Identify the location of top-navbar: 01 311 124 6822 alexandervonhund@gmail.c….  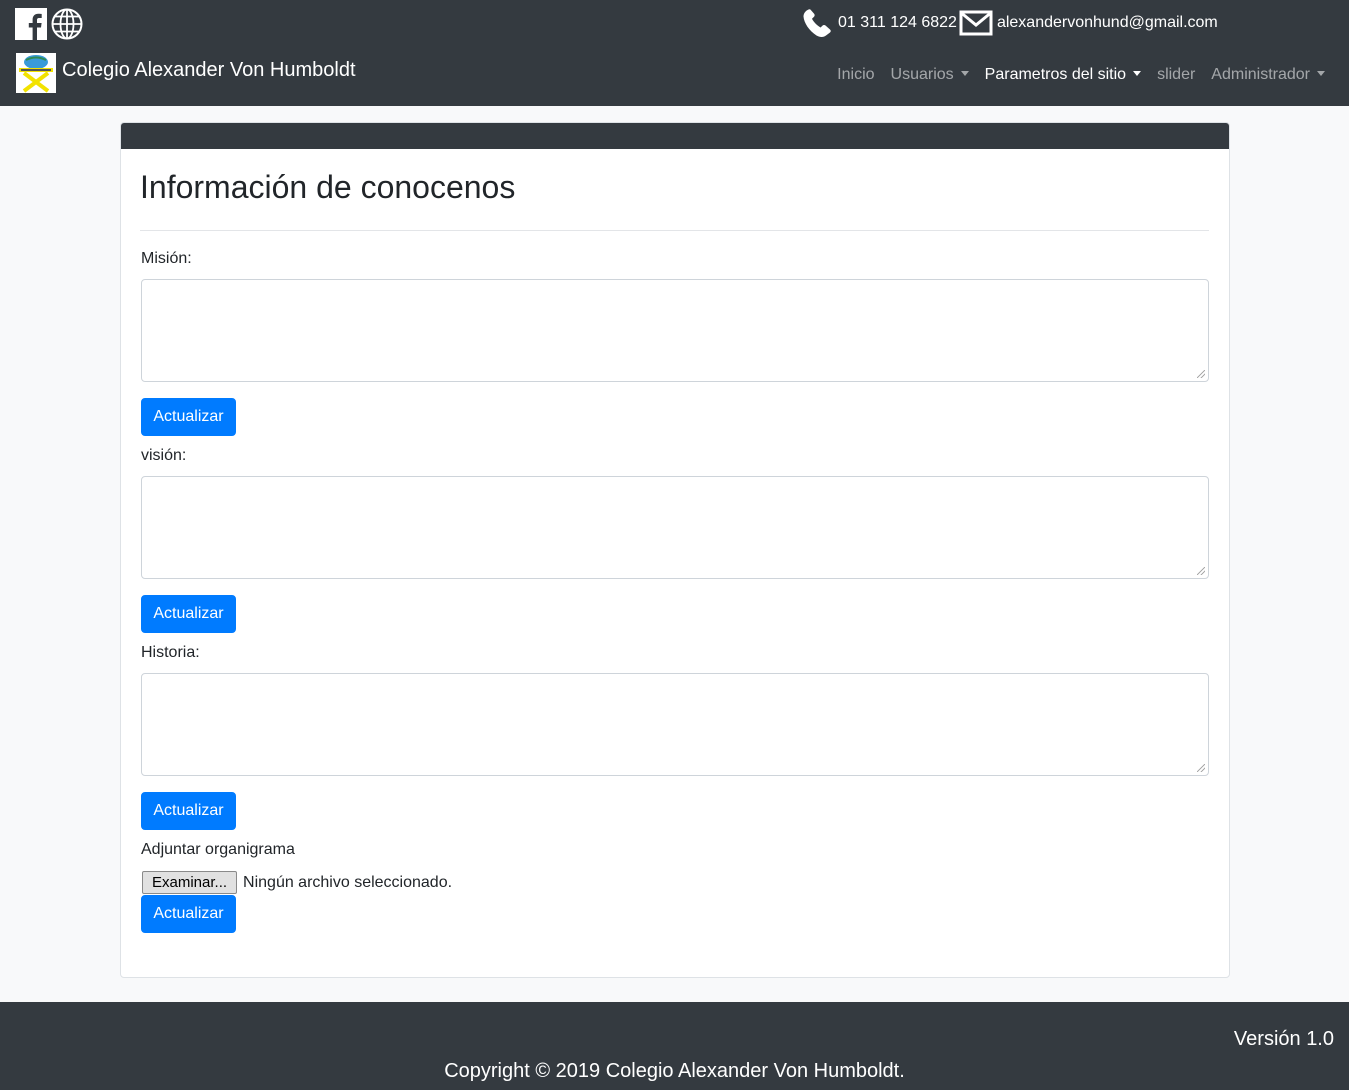
(674, 53).